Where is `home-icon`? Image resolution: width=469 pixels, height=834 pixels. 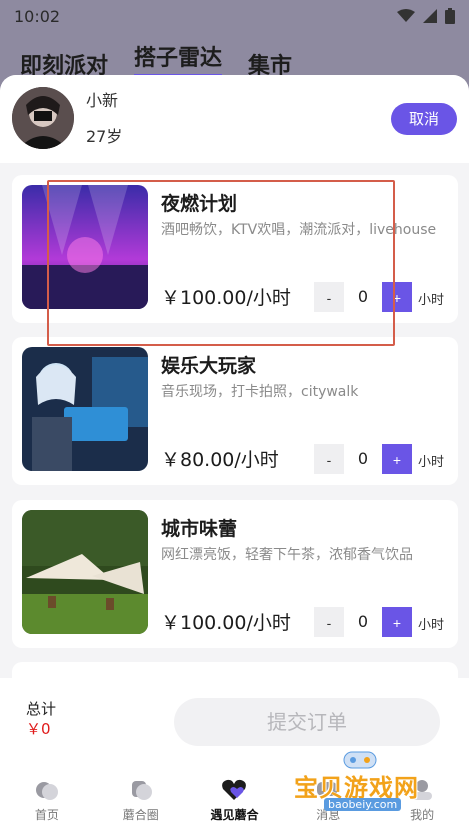
home-icon is located at coordinates (46, 791).